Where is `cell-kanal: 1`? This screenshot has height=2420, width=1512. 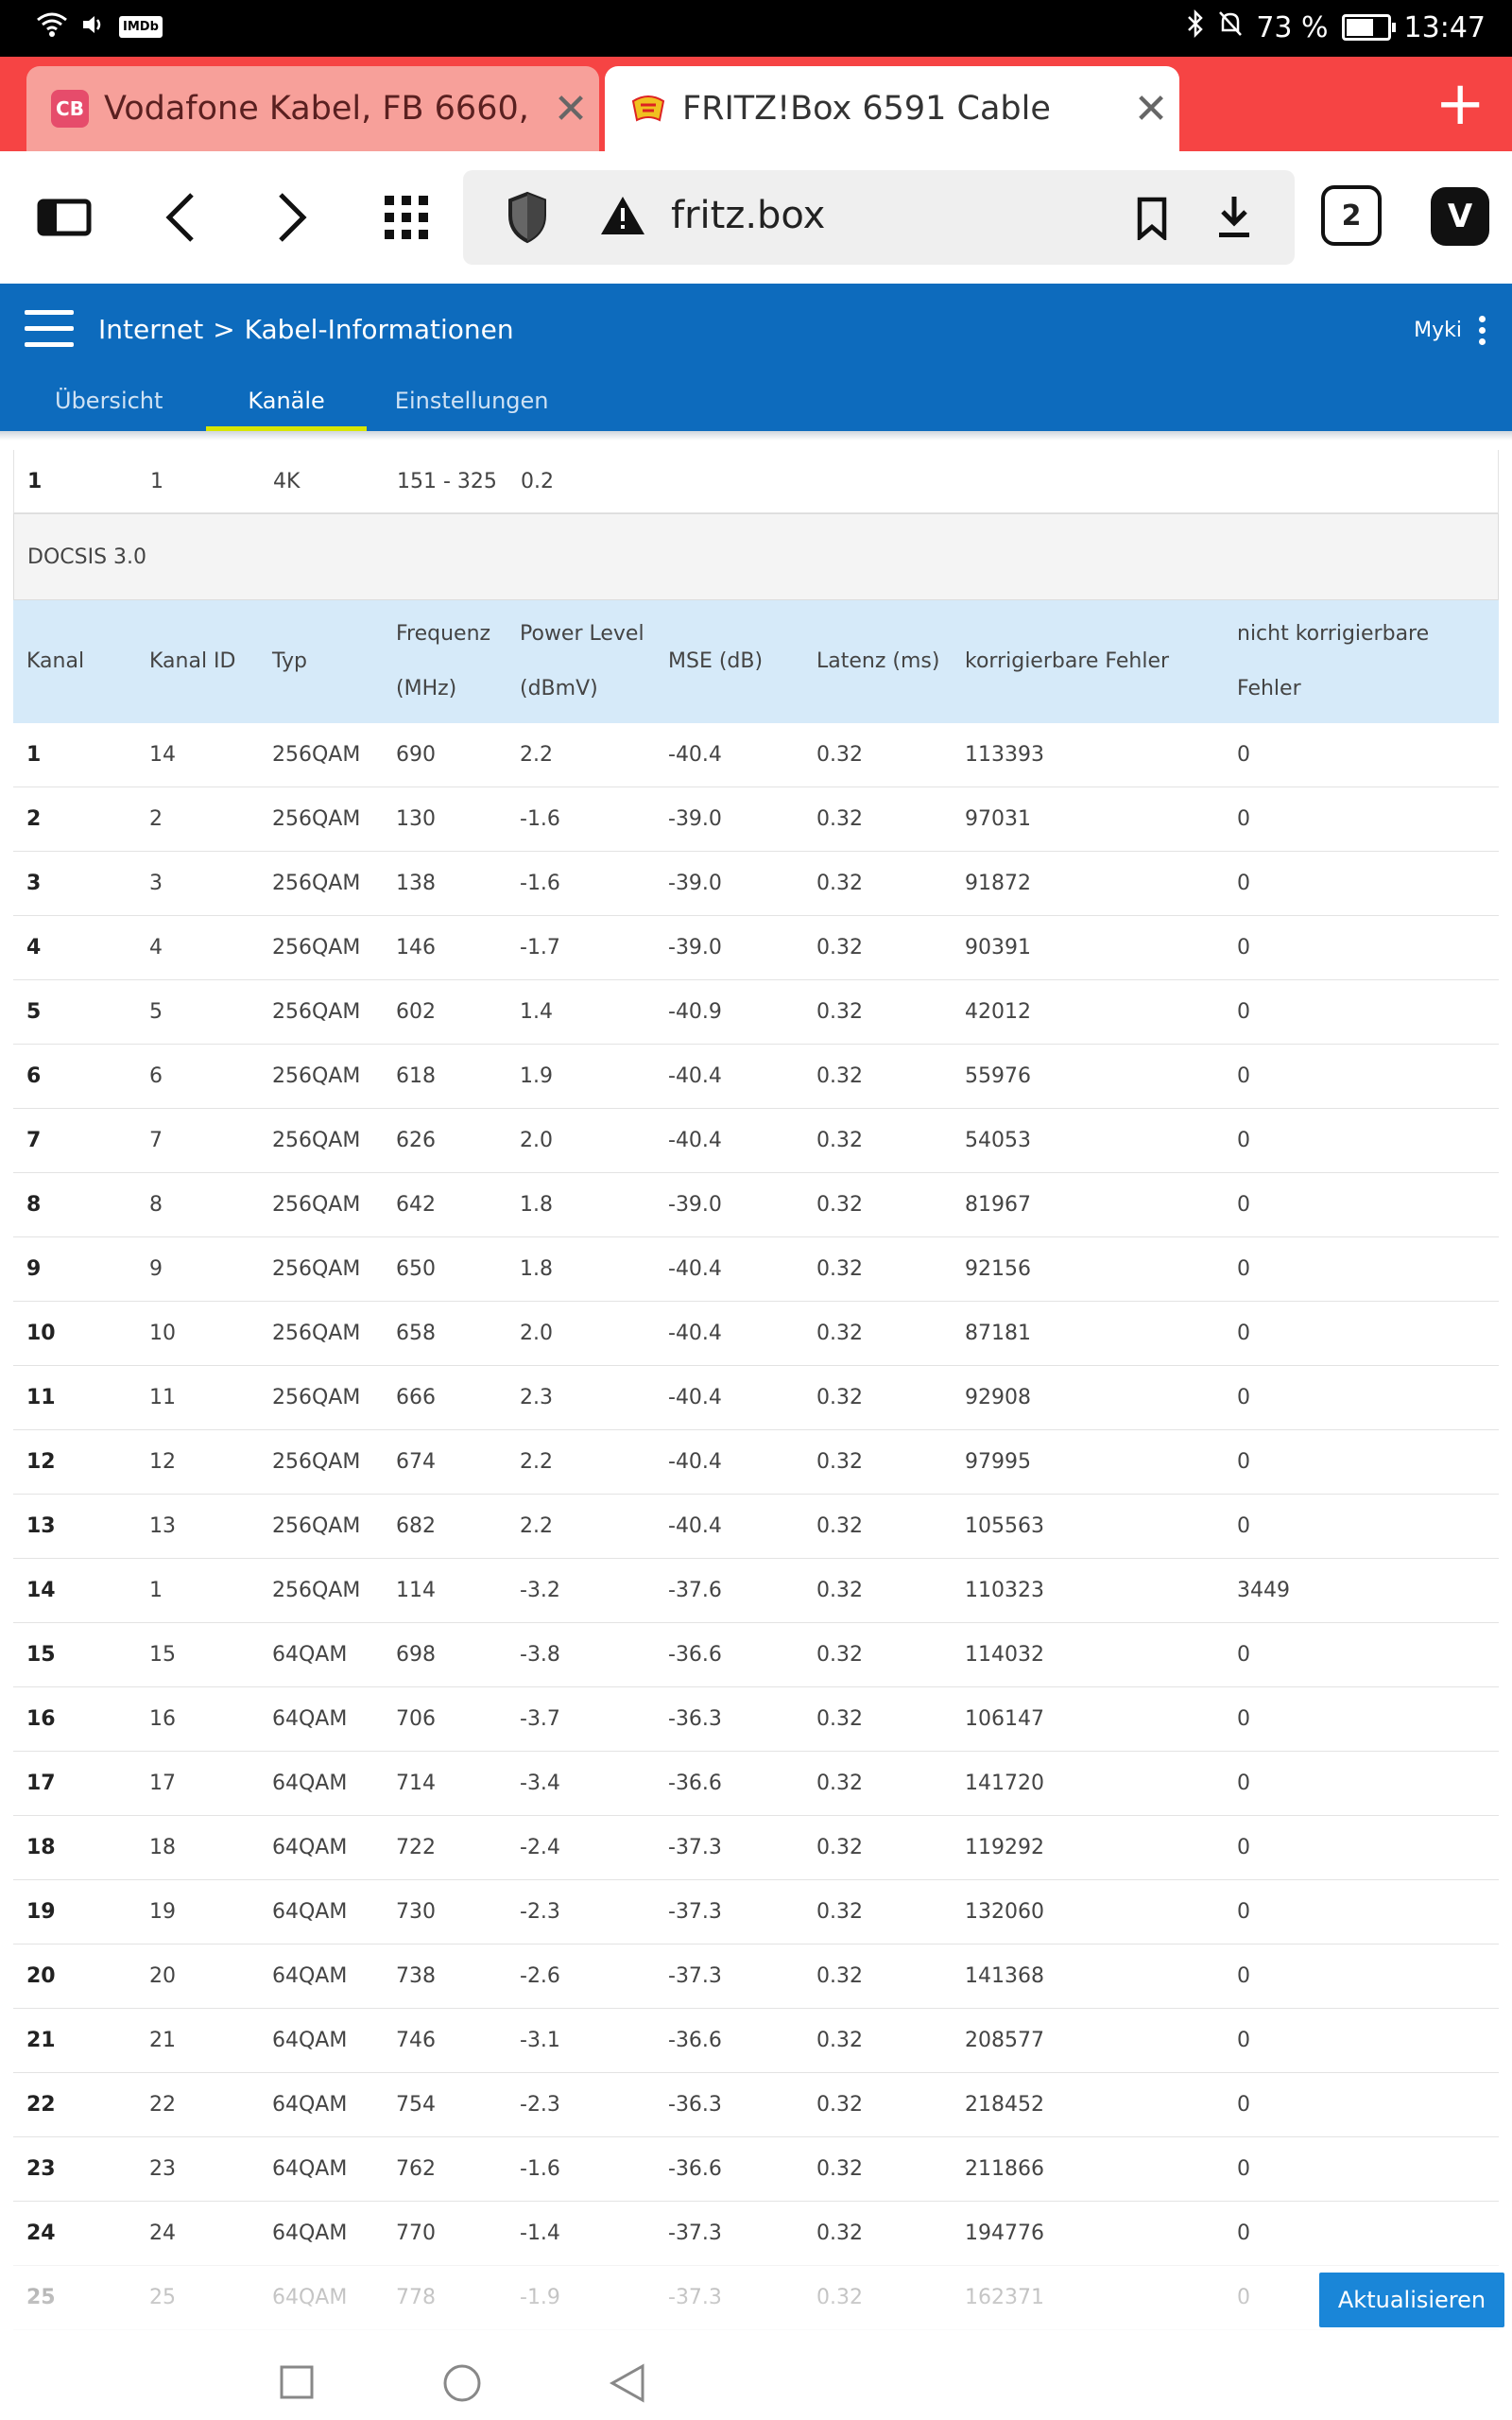
cell-kanal: 1 is located at coordinates (35, 481).